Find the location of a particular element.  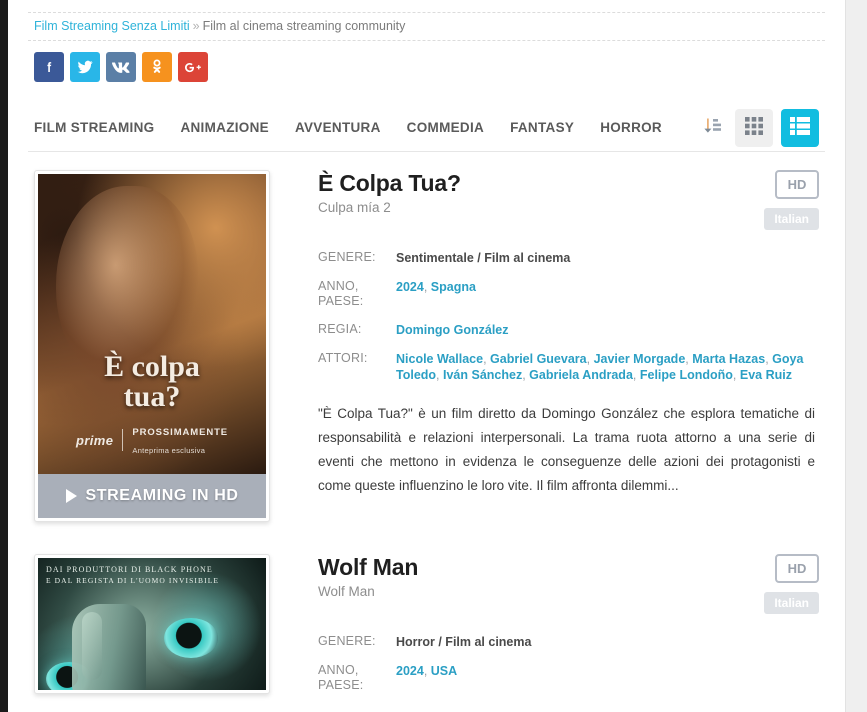

movie-titles: È Colpa Tua? Culpa mía 2 is located at coordinates (533, 192).